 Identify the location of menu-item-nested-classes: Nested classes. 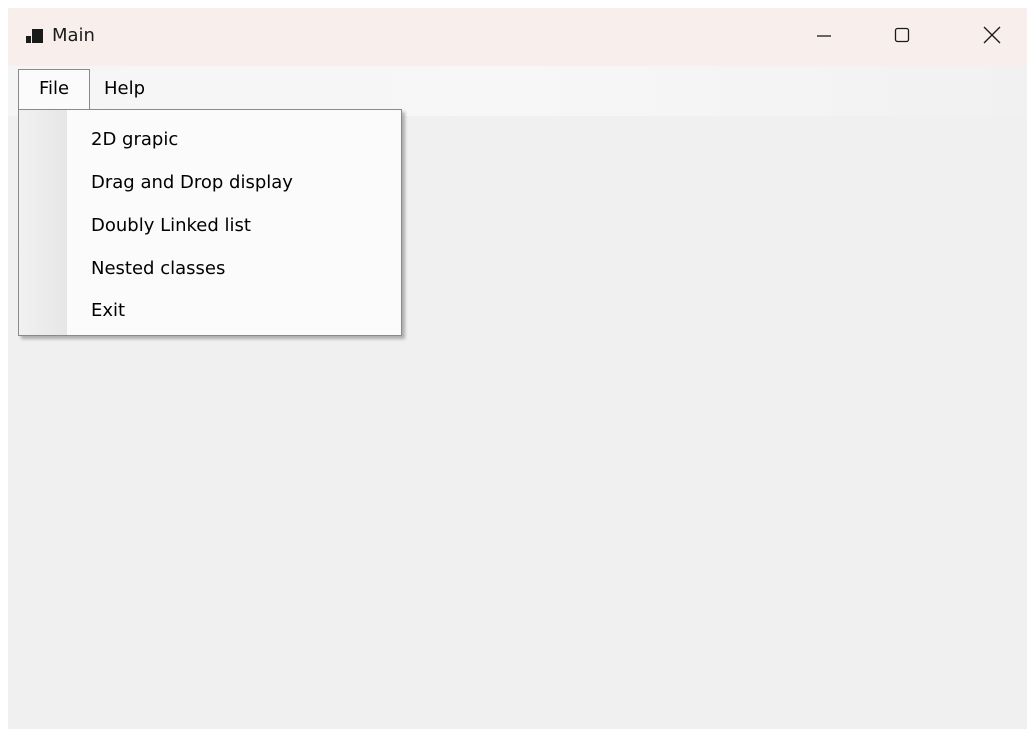
(158, 269).